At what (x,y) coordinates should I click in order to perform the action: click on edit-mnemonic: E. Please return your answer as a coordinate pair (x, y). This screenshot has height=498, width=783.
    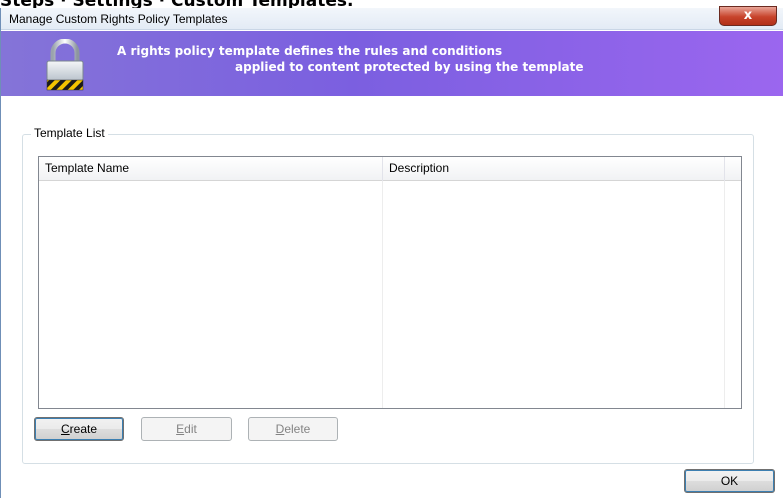
    Looking at the image, I should click on (180, 429).